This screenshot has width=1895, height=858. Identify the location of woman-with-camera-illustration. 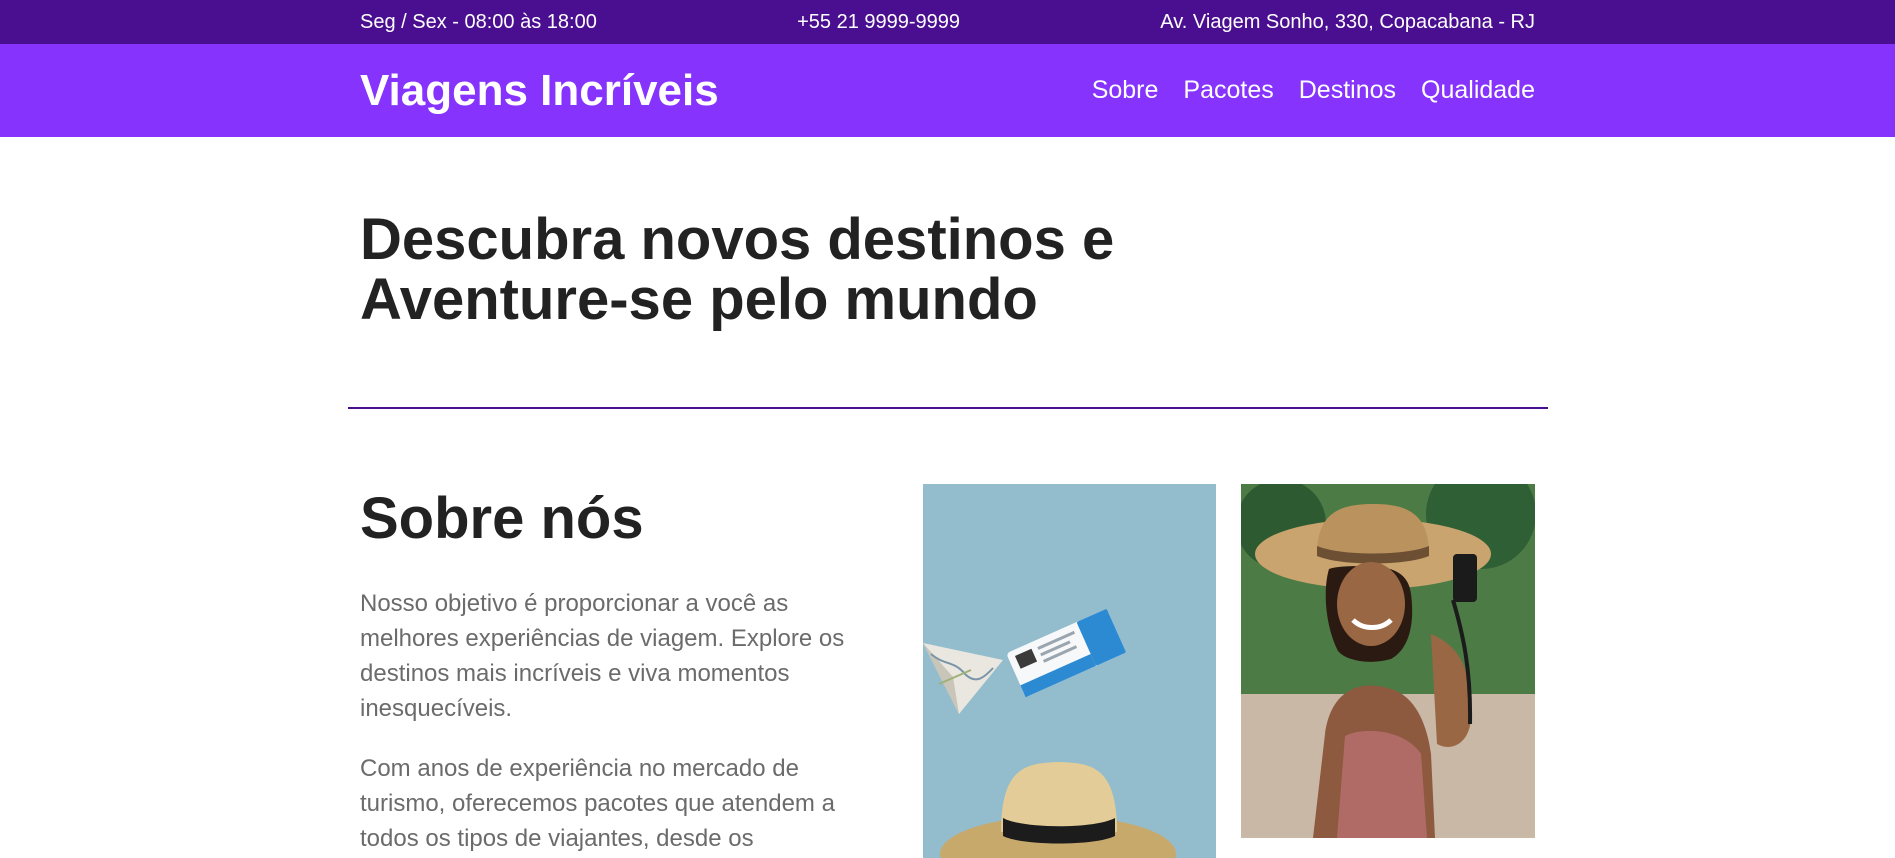
(1388, 661).